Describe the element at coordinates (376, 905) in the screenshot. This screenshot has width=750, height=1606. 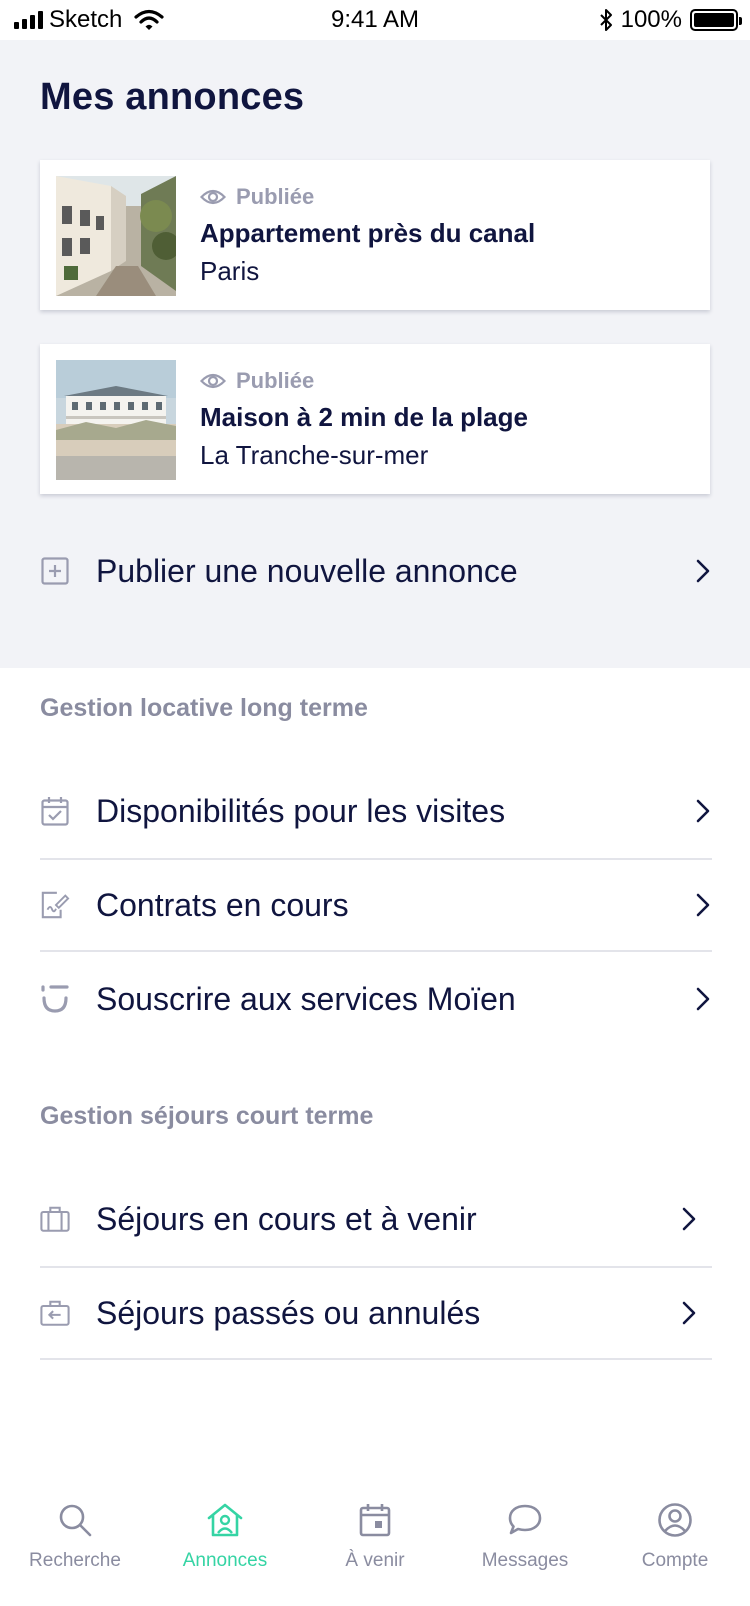
I see `current-contracts-row: Contrats en cours` at that location.